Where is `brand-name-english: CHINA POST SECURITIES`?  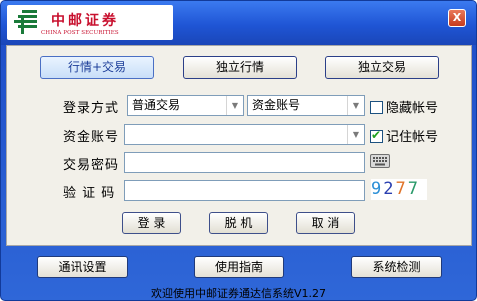 brand-name-english: CHINA POST SECURITIES is located at coordinates (80, 33).